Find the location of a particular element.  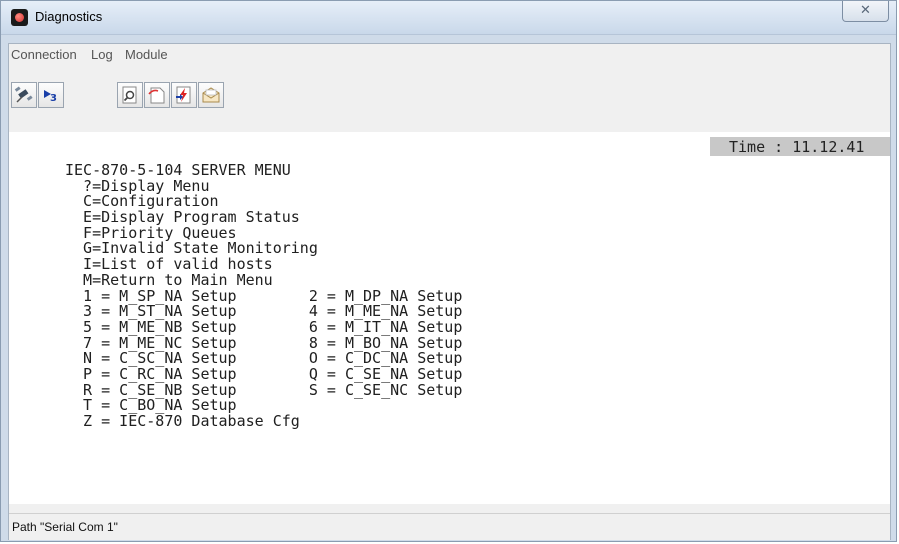

send-button is located at coordinates (184, 95).